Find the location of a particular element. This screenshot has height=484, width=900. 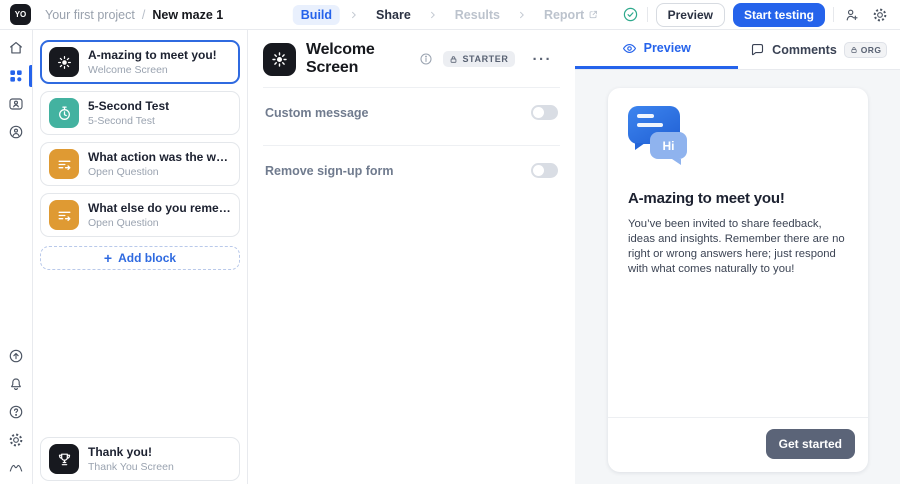

block-card-text: A-mazing to meet you! Welcome Screen is located at coordinates (152, 62).